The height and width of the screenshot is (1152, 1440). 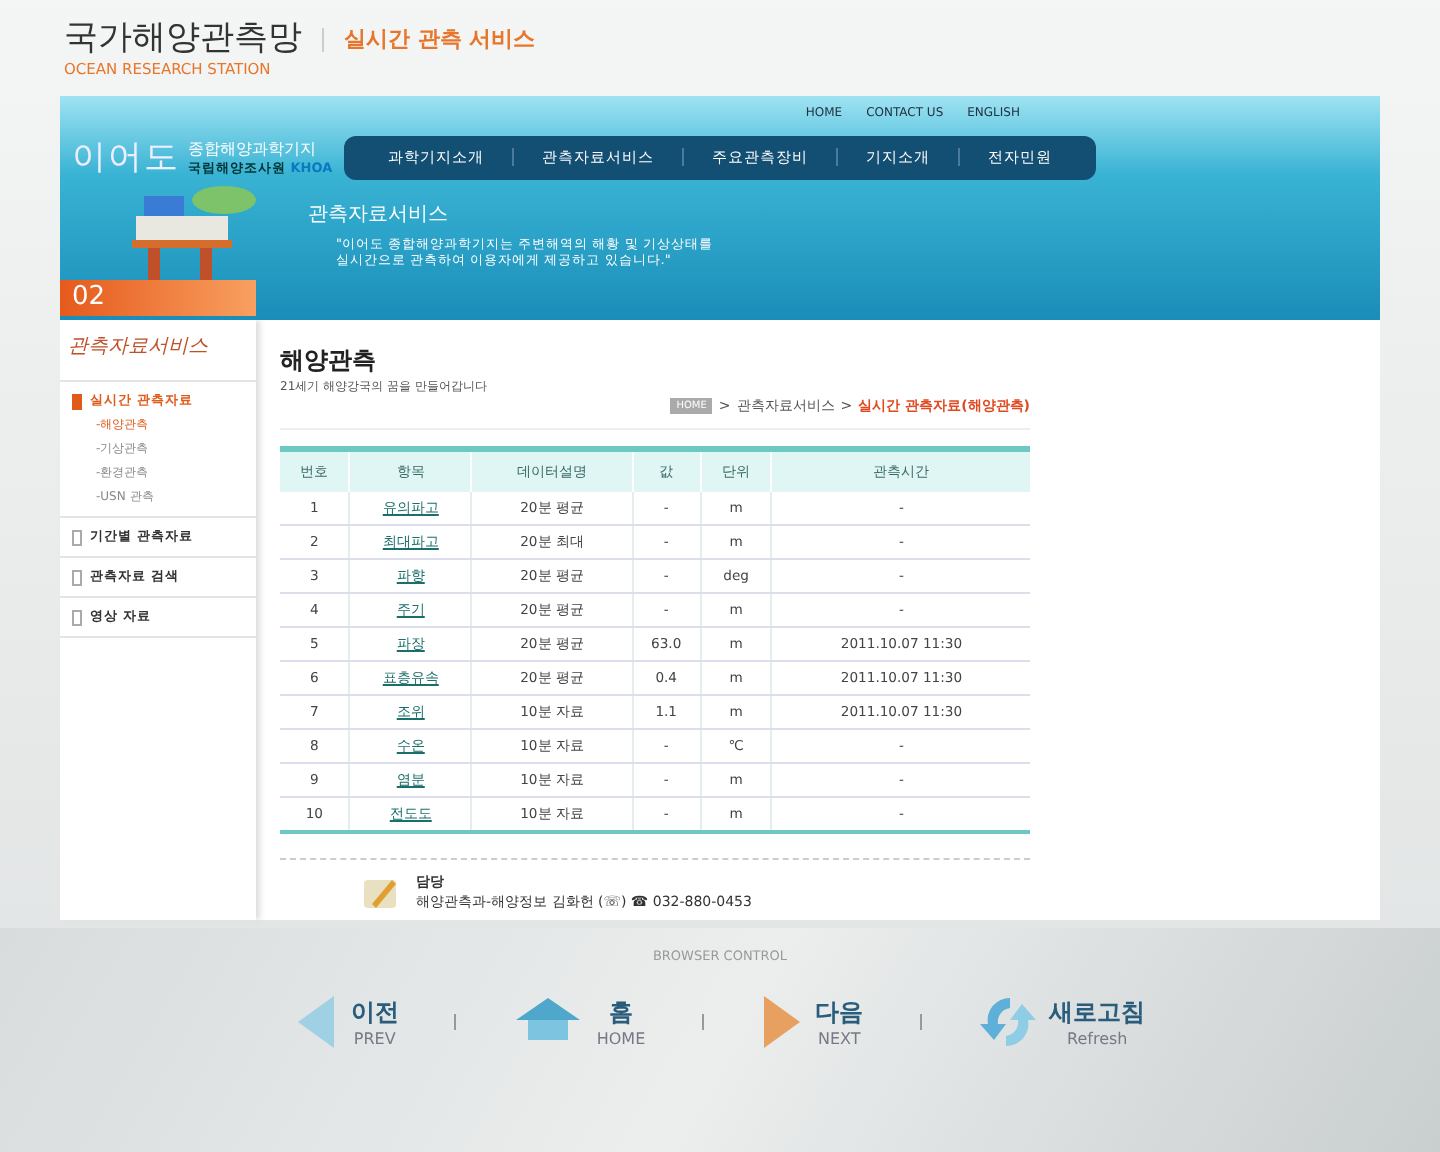 I want to click on site-subtitle: 실시간 관측 서비스, so click(x=440, y=39).